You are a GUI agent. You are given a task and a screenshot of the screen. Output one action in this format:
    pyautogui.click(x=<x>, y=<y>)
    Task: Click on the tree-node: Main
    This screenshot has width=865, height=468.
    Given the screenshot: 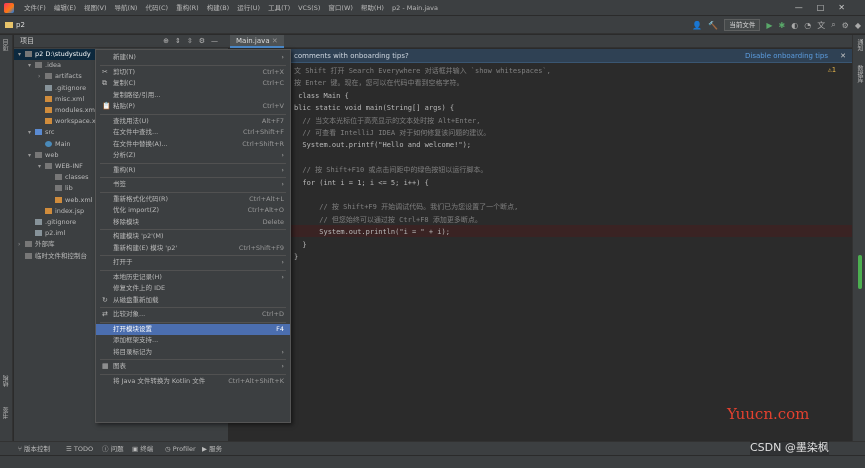 What is the action you would take?
    pyautogui.click(x=42, y=144)
    